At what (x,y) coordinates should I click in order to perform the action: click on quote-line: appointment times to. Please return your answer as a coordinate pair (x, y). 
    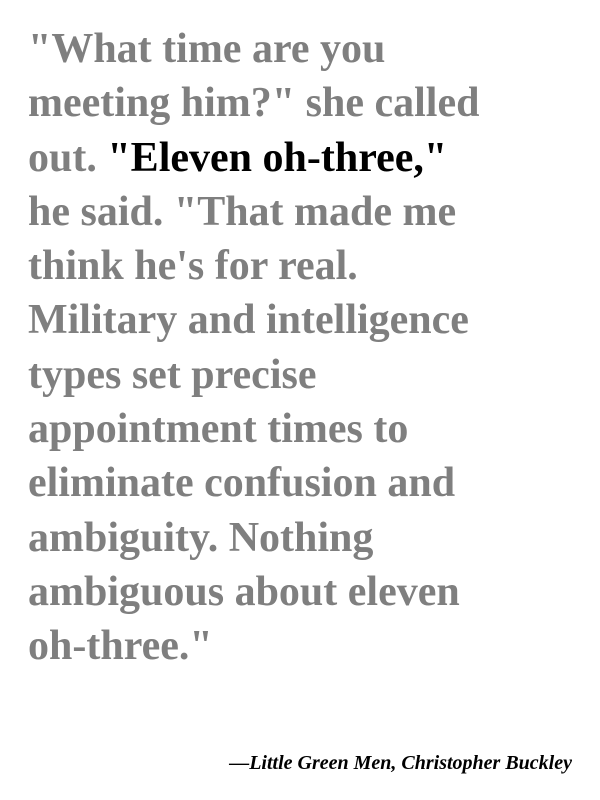
    Looking at the image, I should click on (218, 429).